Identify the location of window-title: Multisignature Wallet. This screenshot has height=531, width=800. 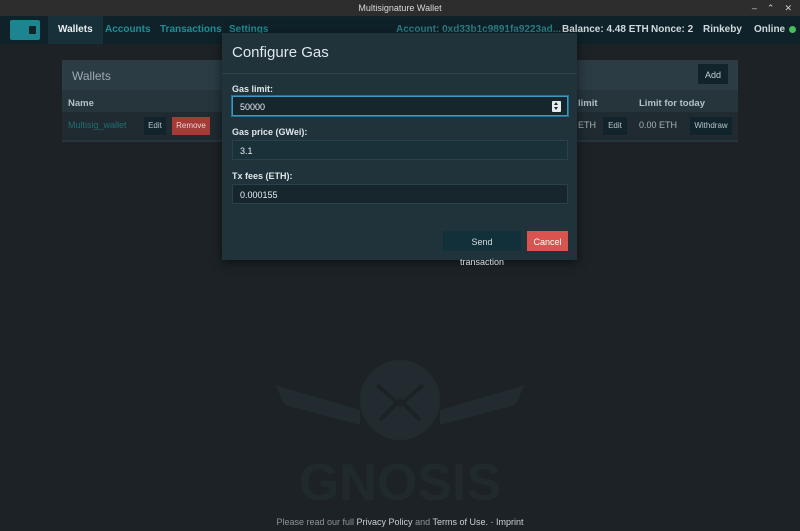
(400, 8).